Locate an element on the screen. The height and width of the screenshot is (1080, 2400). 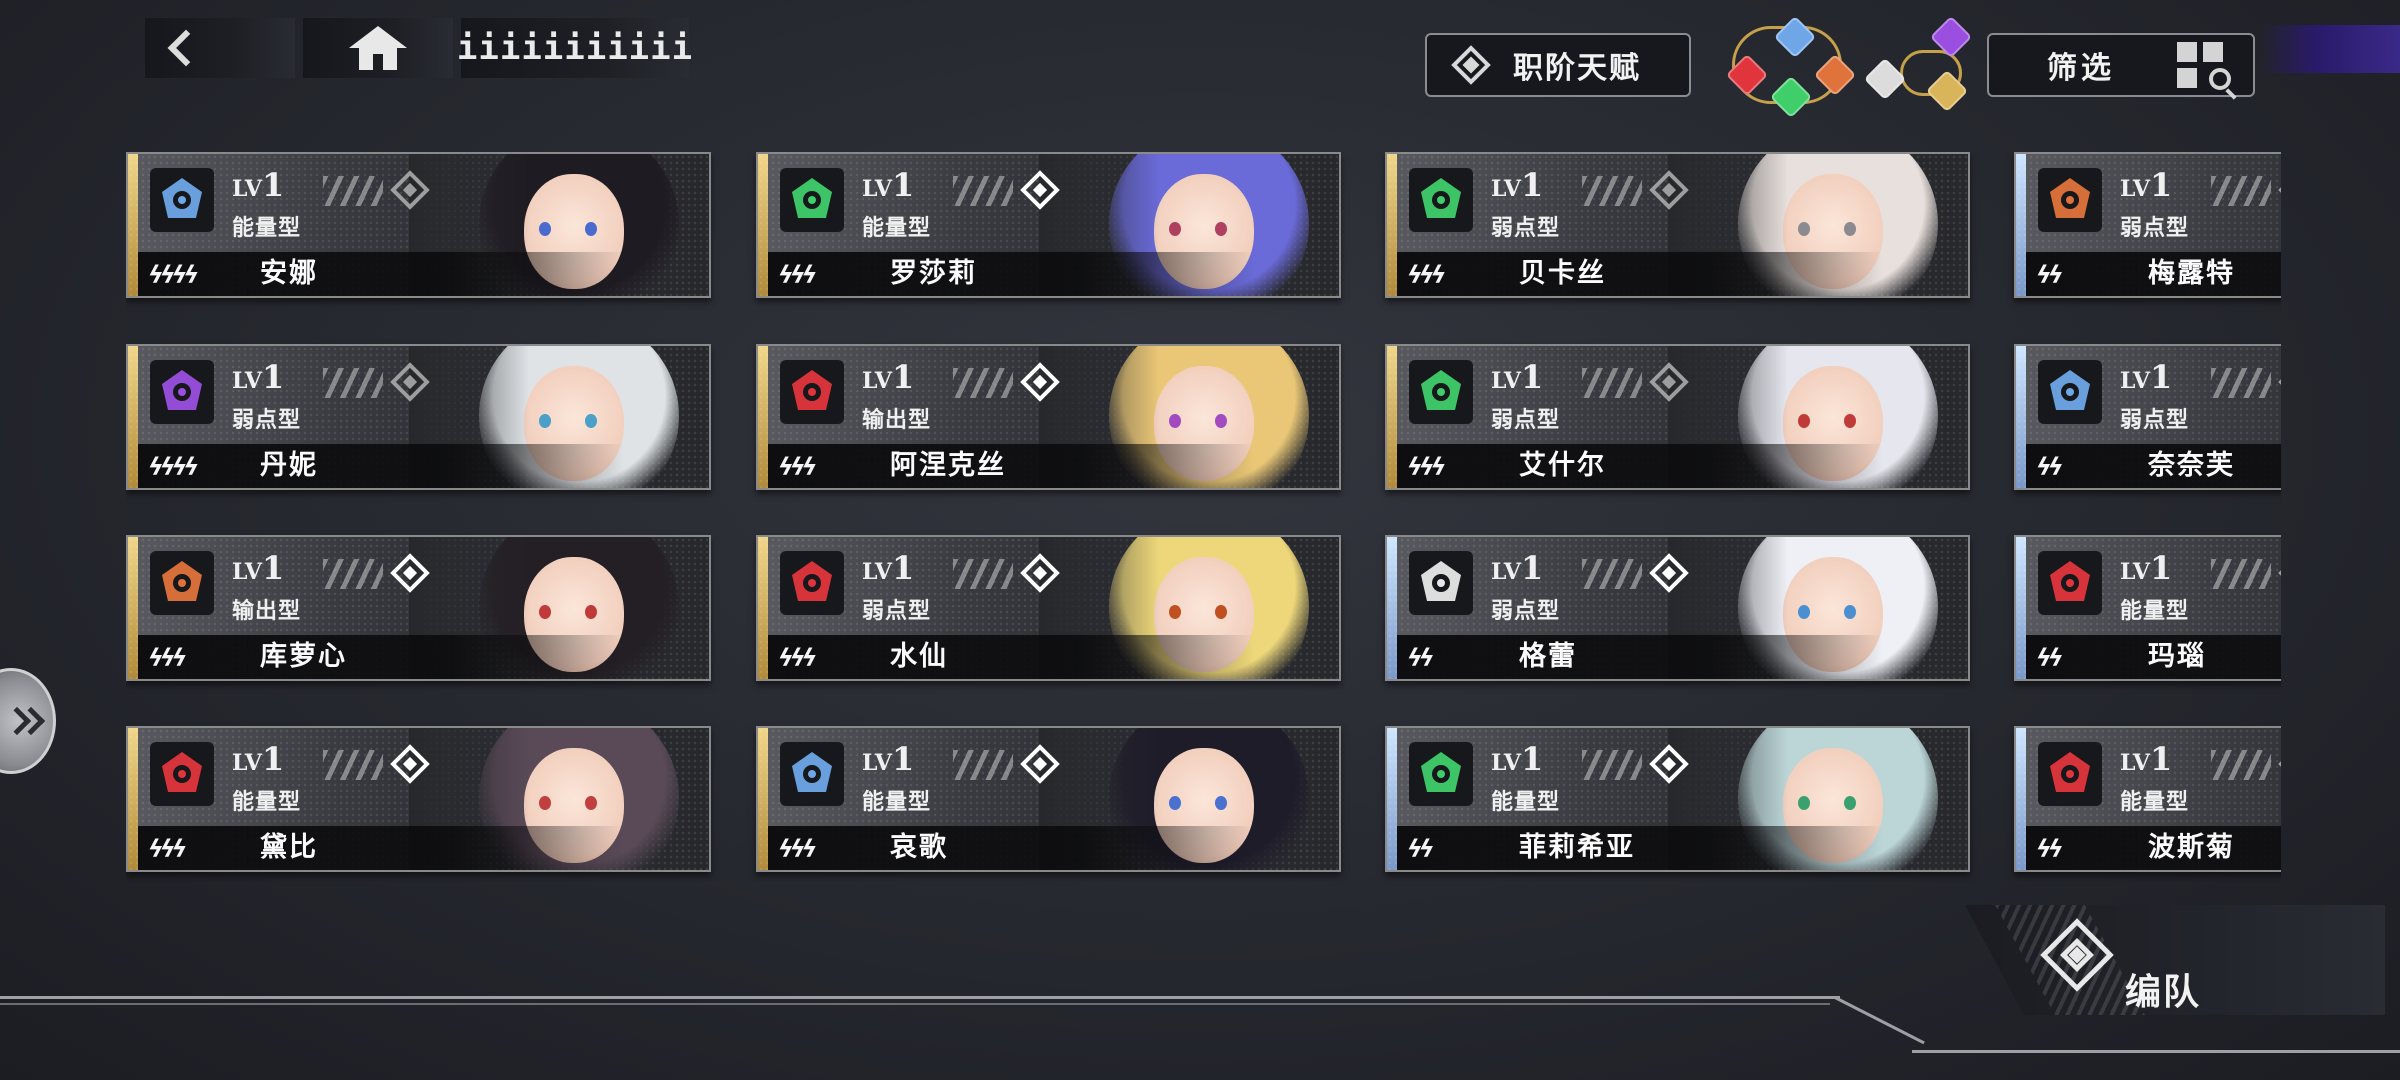
character-name: 奈奈芙 is located at coordinates (2191, 465).